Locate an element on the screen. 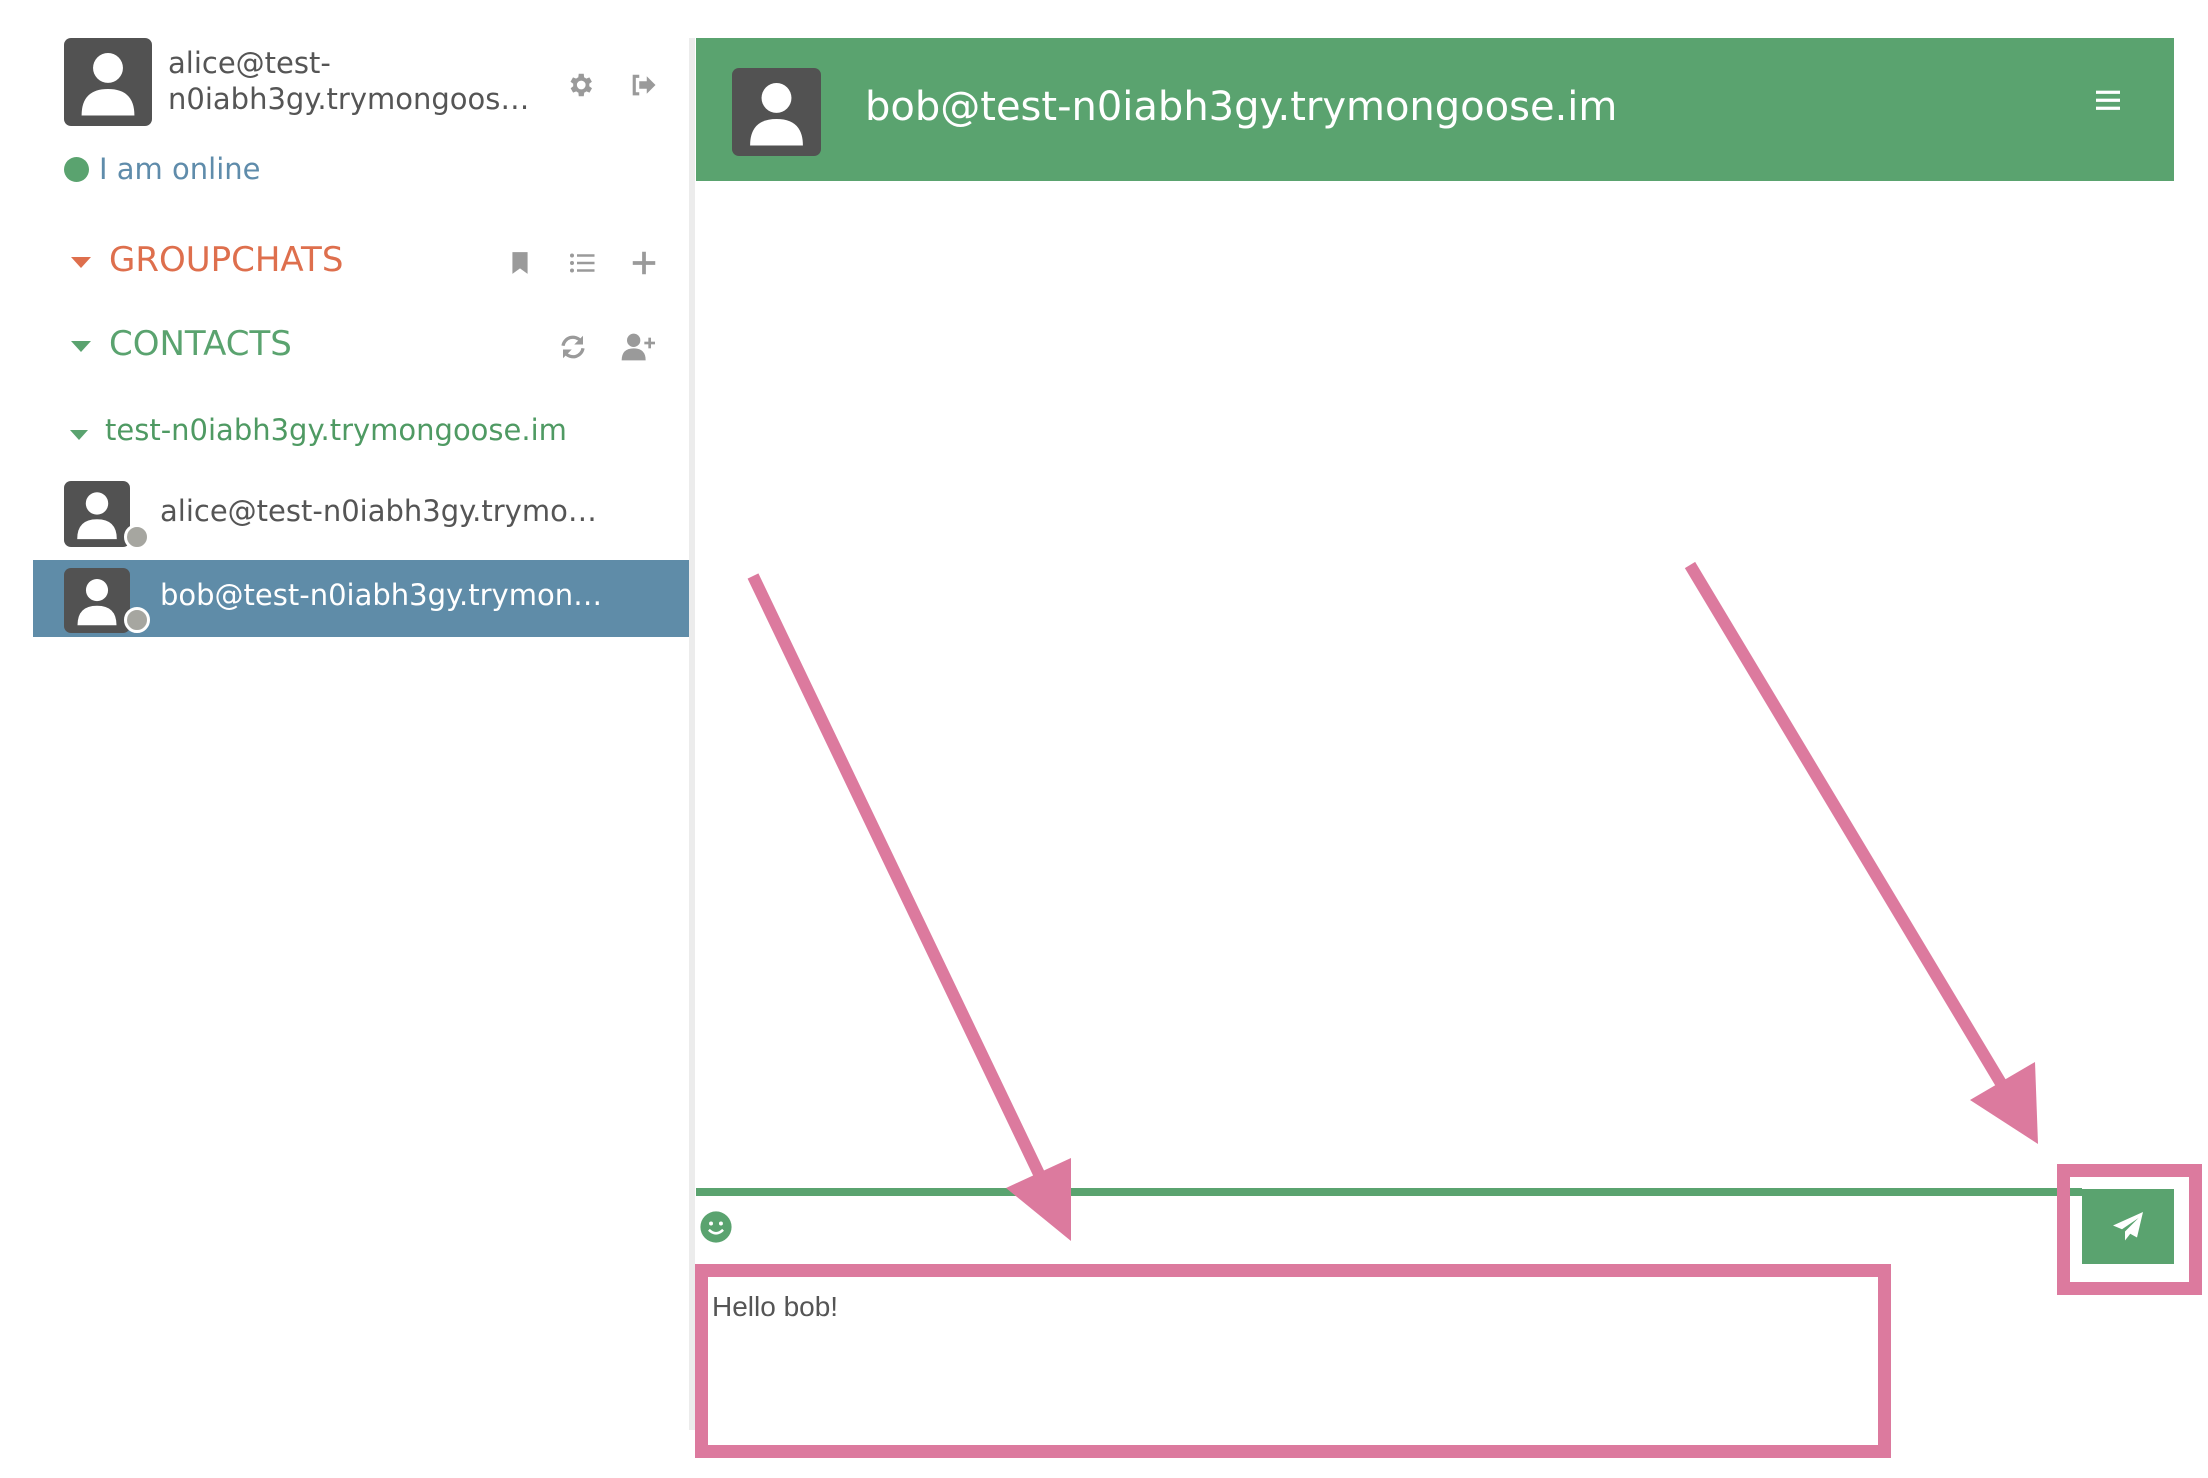  send-icon is located at coordinates (2128, 1225).